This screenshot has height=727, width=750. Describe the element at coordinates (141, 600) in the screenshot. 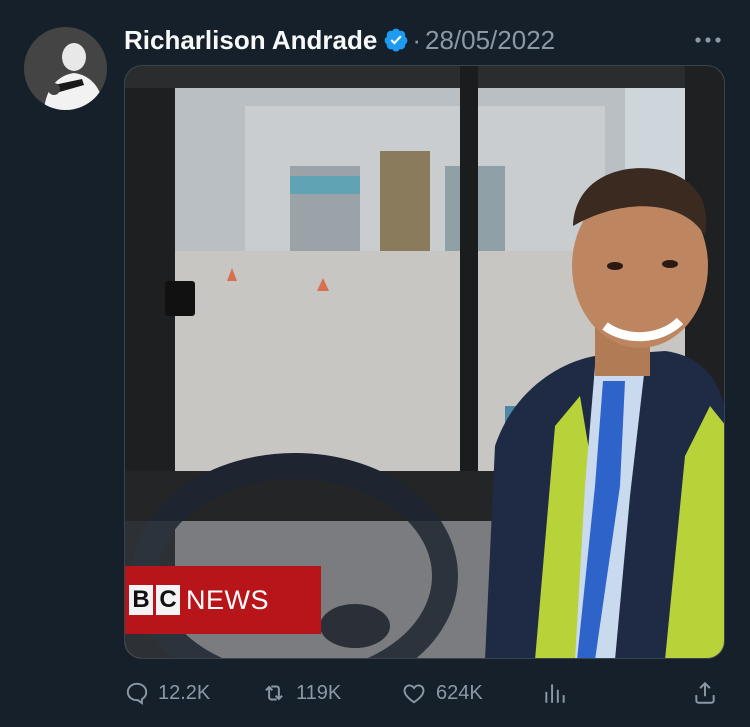

I see `bbc-logo-letter-b: B` at that location.